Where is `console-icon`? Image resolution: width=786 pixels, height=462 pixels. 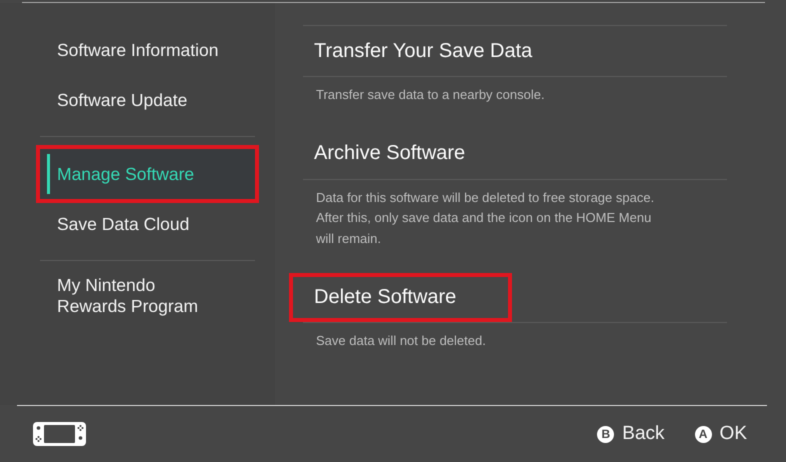
console-icon is located at coordinates (59, 434).